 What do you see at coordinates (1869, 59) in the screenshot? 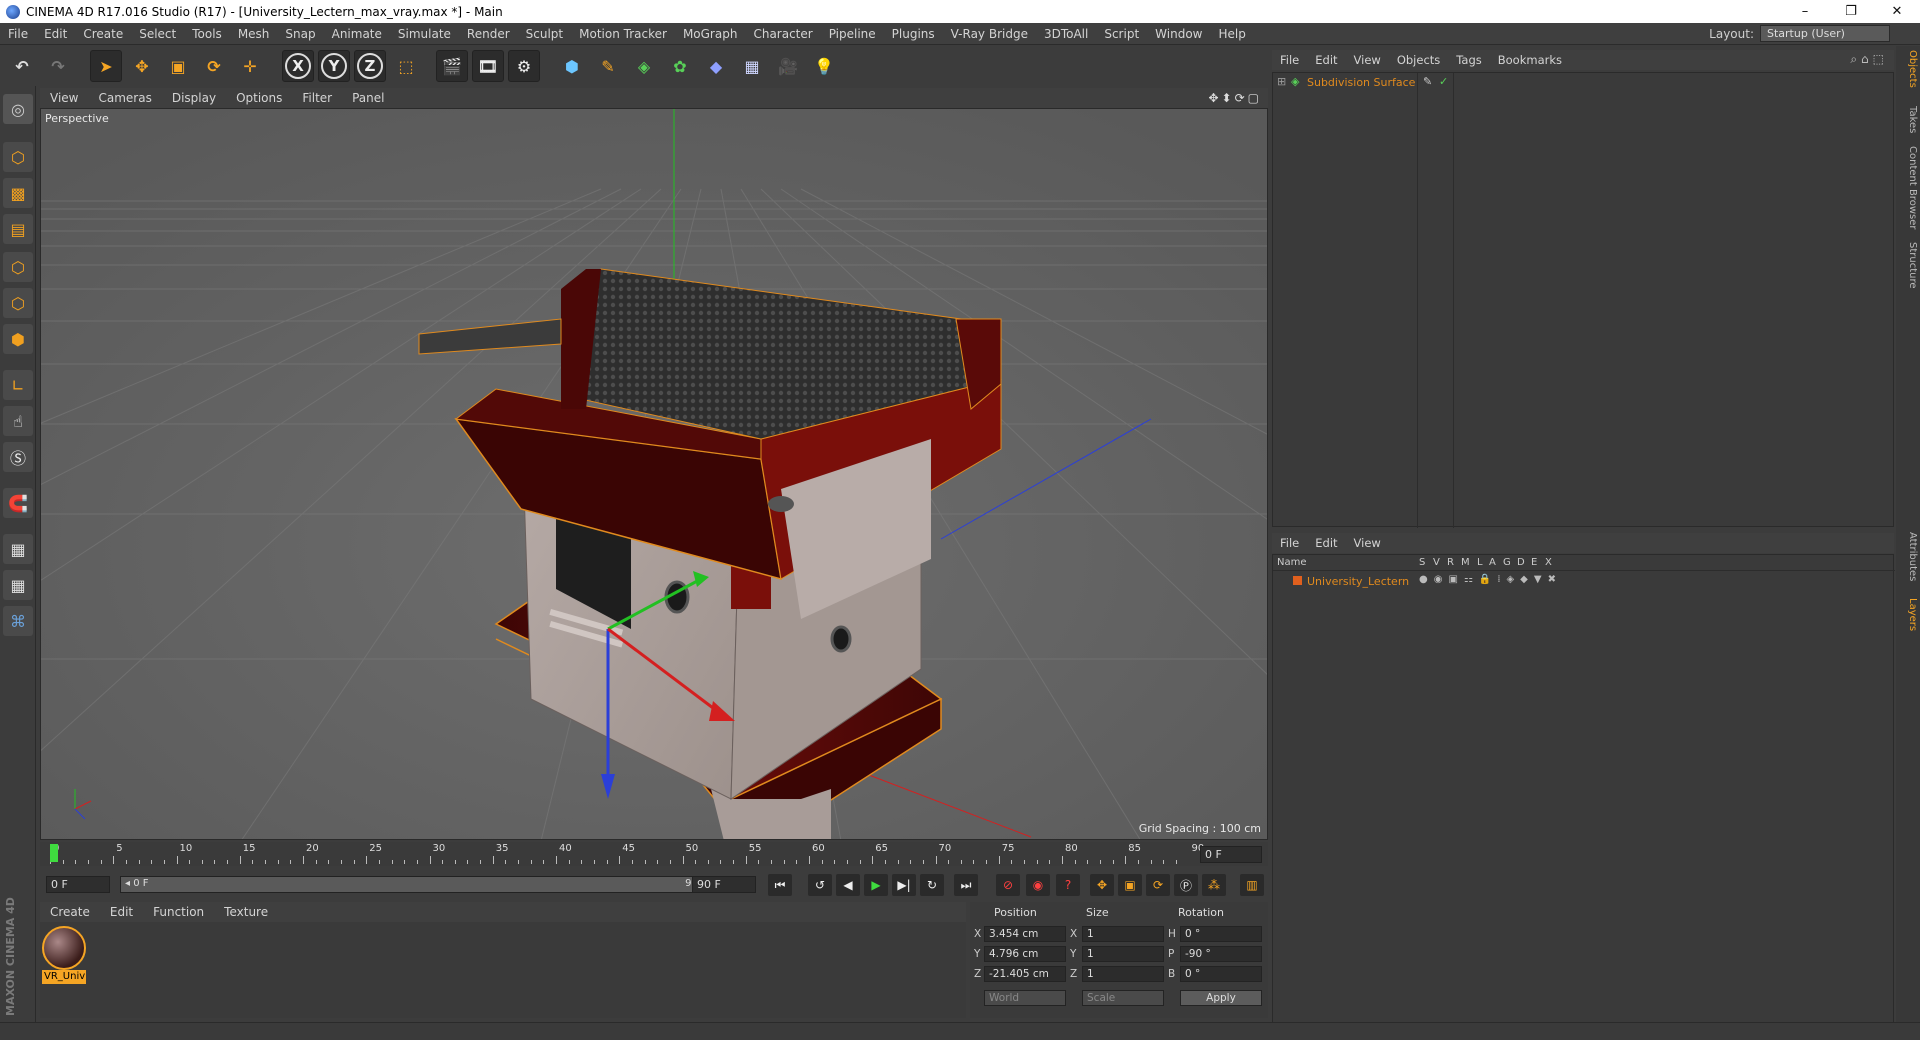
I see `object-search-home-icons: ⌕⌂⬚` at bounding box center [1869, 59].